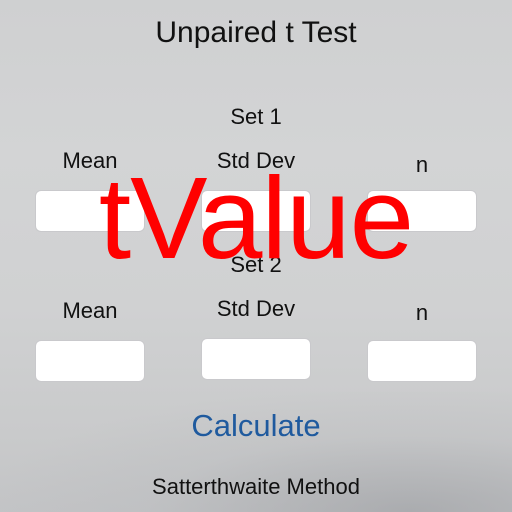 The width and height of the screenshot is (512, 512). I want to click on set2-n-label: n, so click(422, 312).